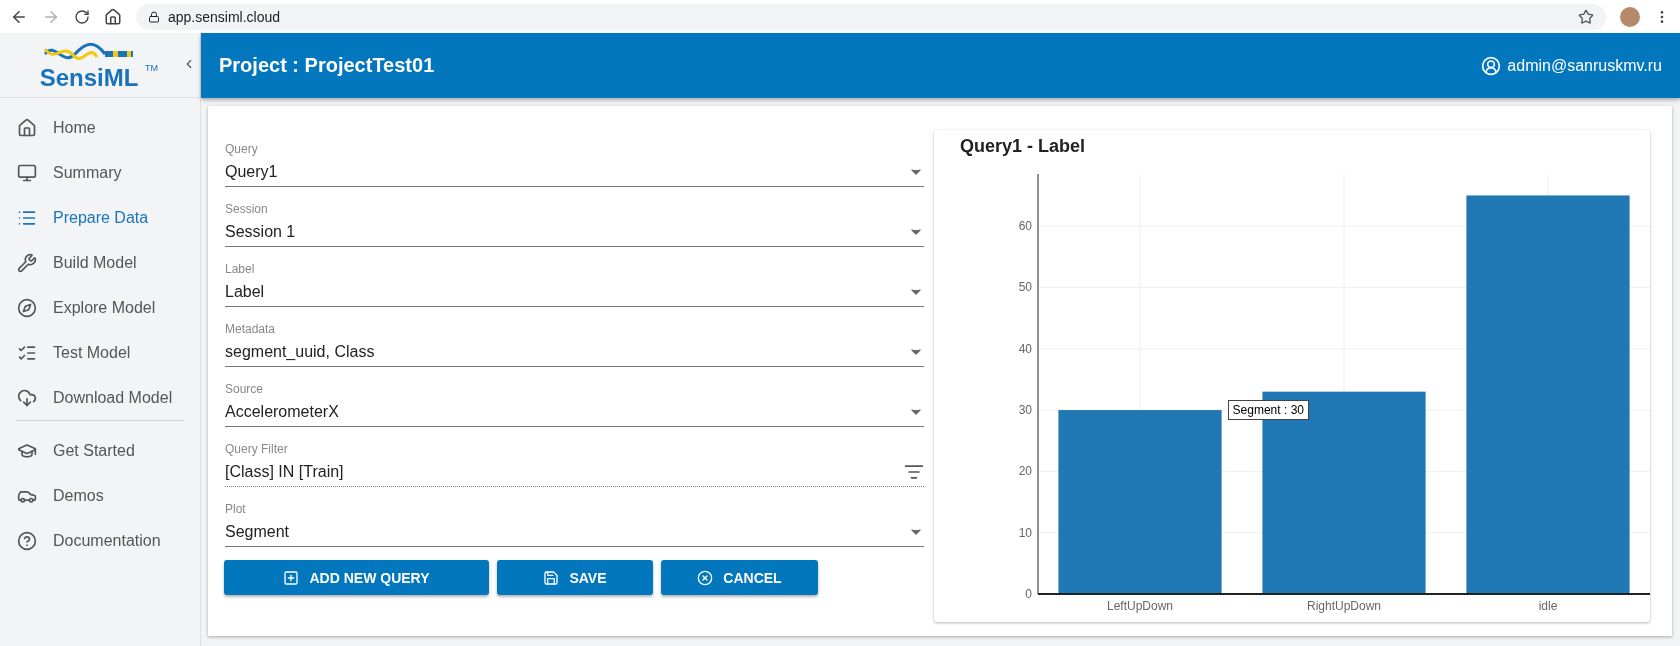  I want to click on filter-field: [Class] IN [Train], so click(574, 472).